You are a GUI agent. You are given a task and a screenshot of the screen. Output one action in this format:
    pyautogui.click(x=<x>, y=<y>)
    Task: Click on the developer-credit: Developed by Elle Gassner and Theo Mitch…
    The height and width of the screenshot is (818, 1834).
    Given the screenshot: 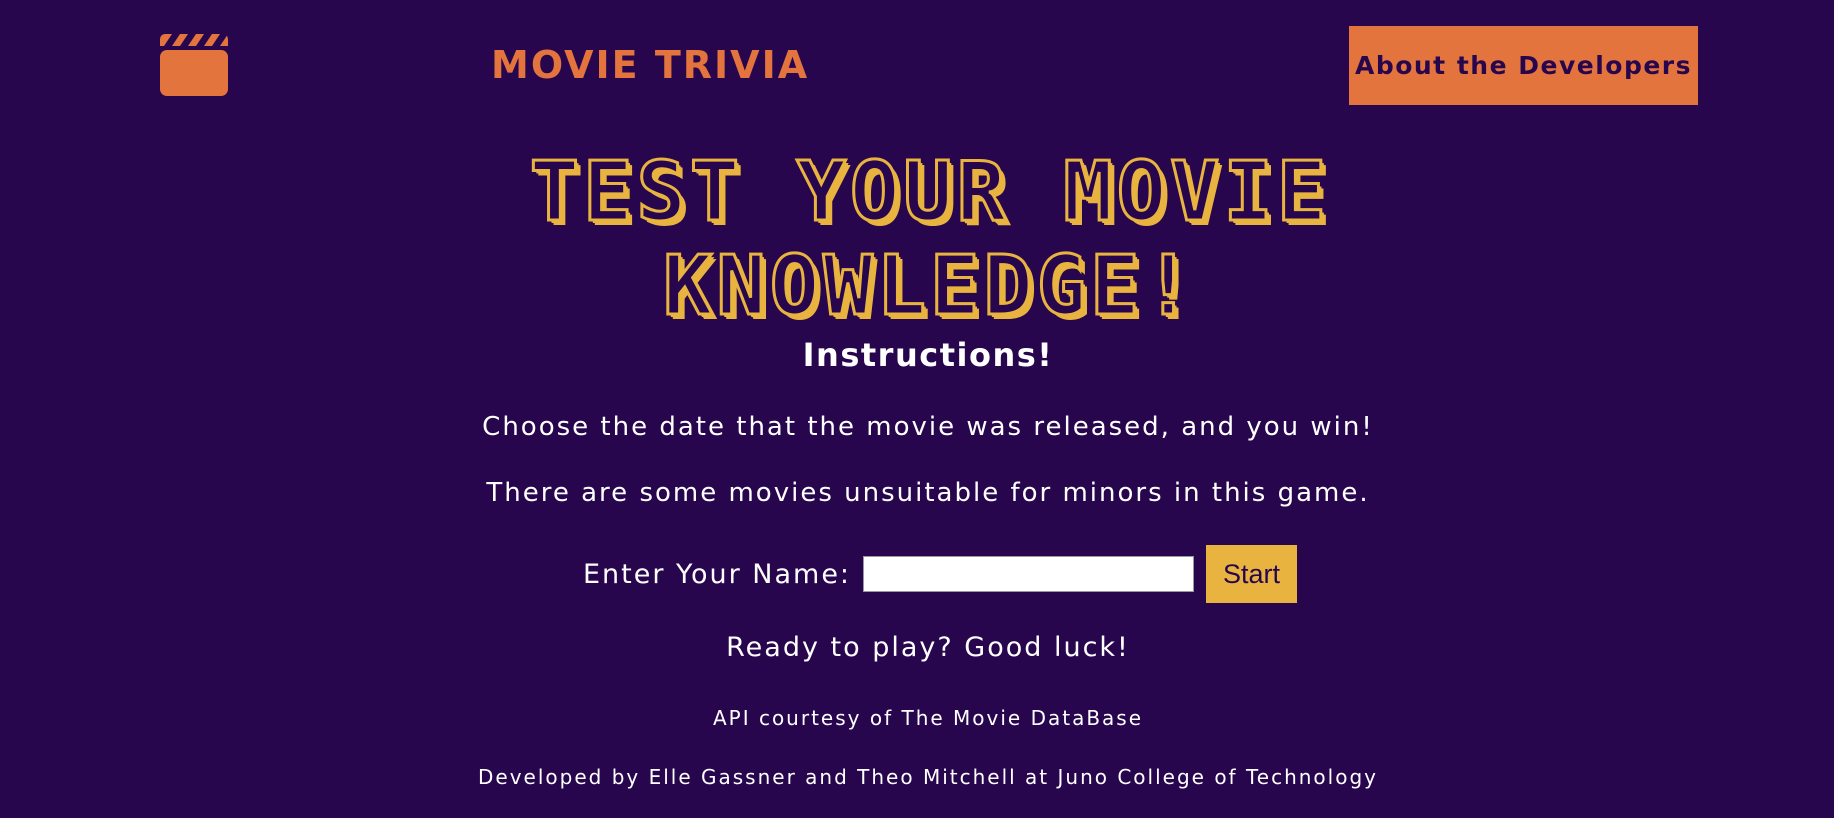 What is the action you would take?
    pyautogui.click(x=928, y=777)
    